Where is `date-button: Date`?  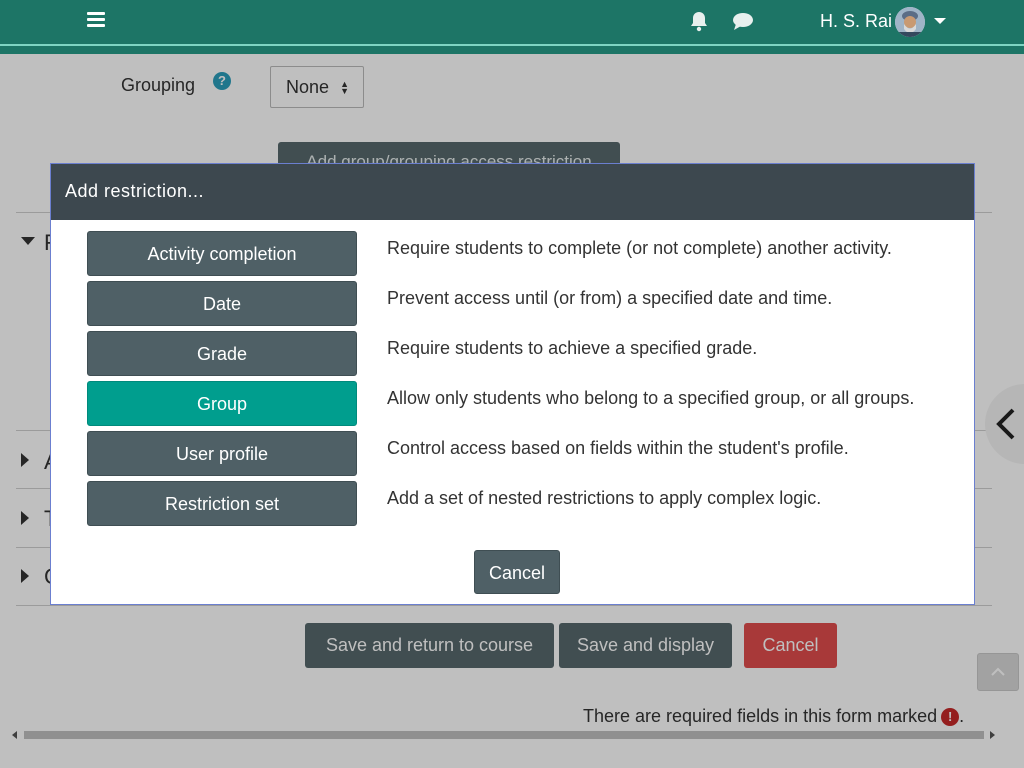 date-button: Date is located at coordinates (222, 303).